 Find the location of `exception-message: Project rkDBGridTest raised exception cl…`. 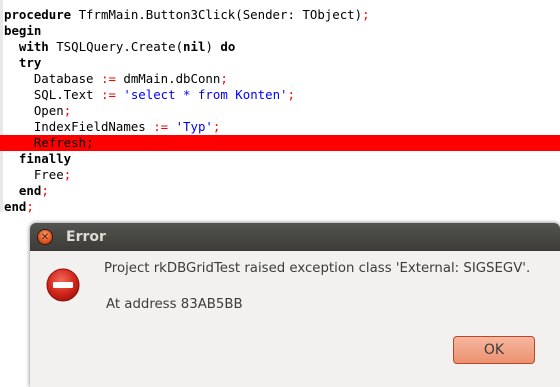

exception-message: Project rkDBGridTest raised exception cl… is located at coordinates (317, 268).